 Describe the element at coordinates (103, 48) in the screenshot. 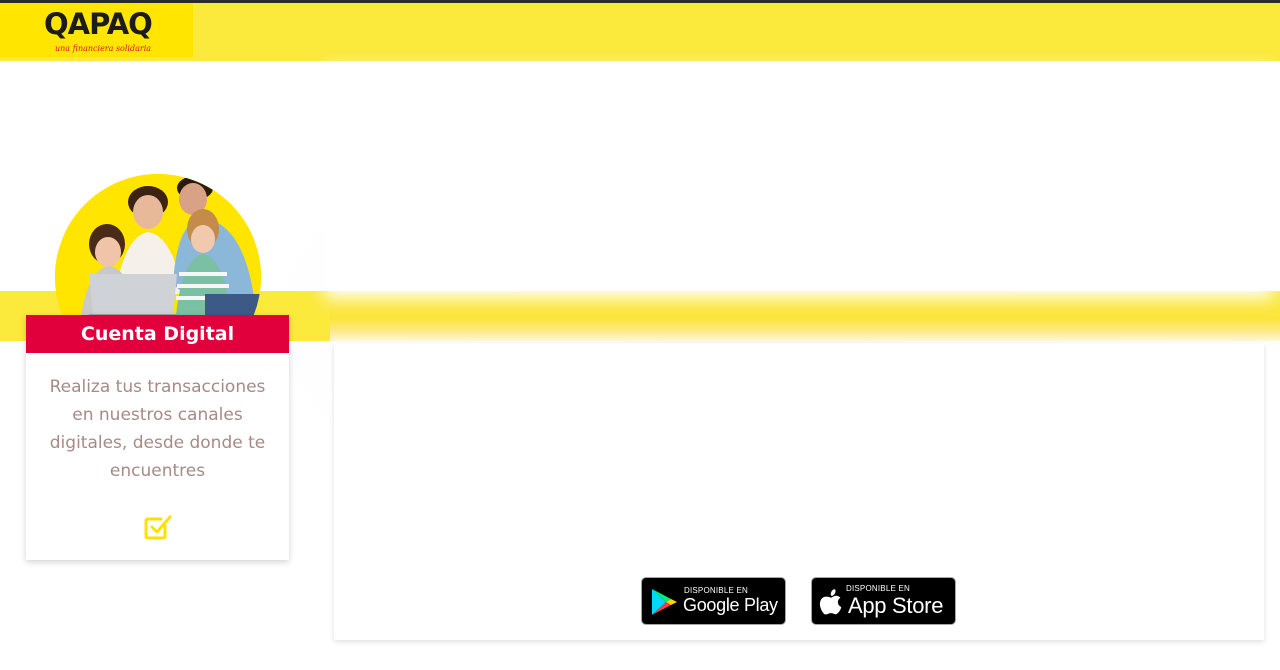

I see `brand-tagline: una financiera solidaria` at that location.